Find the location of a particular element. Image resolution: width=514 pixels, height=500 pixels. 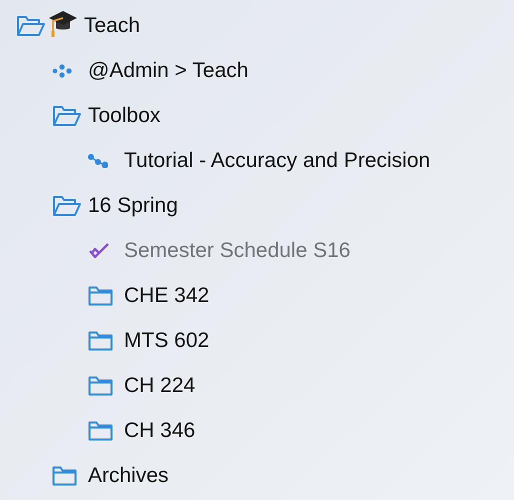

tree-item-label: Semester Schedule S16 is located at coordinates (237, 250).